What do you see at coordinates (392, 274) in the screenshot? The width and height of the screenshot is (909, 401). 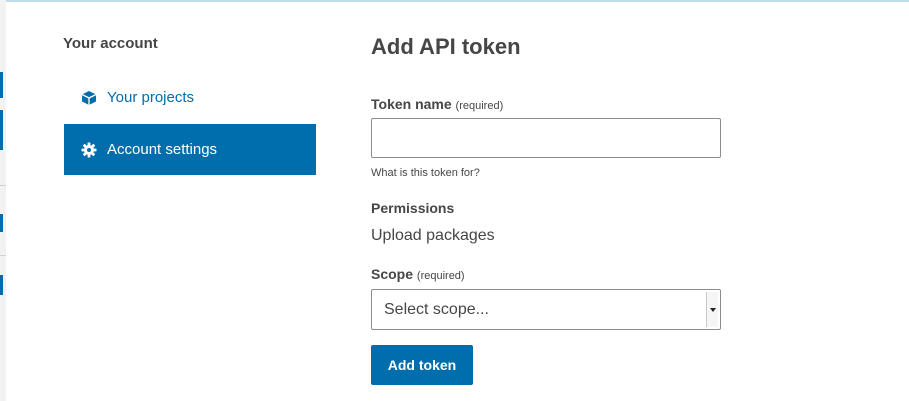 I see `scope-label-text: Scope` at bounding box center [392, 274].